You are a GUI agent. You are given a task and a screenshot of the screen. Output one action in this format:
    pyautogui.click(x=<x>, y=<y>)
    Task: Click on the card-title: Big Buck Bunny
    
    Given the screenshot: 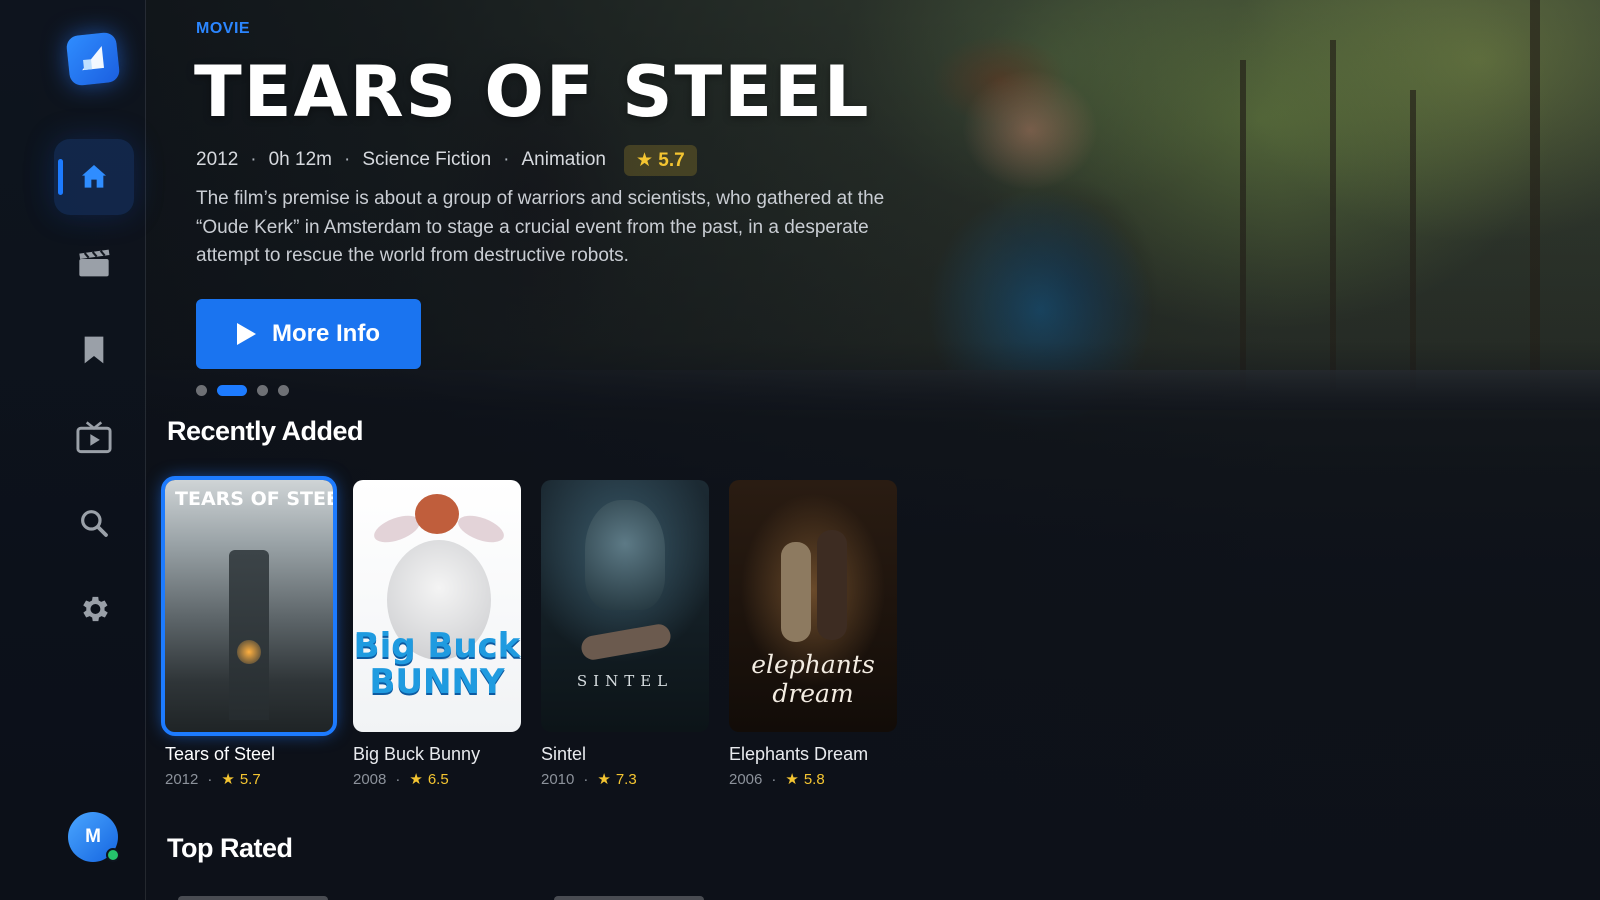 What is the action you would take?
    pyautogui.click(x=417, y=754)
    